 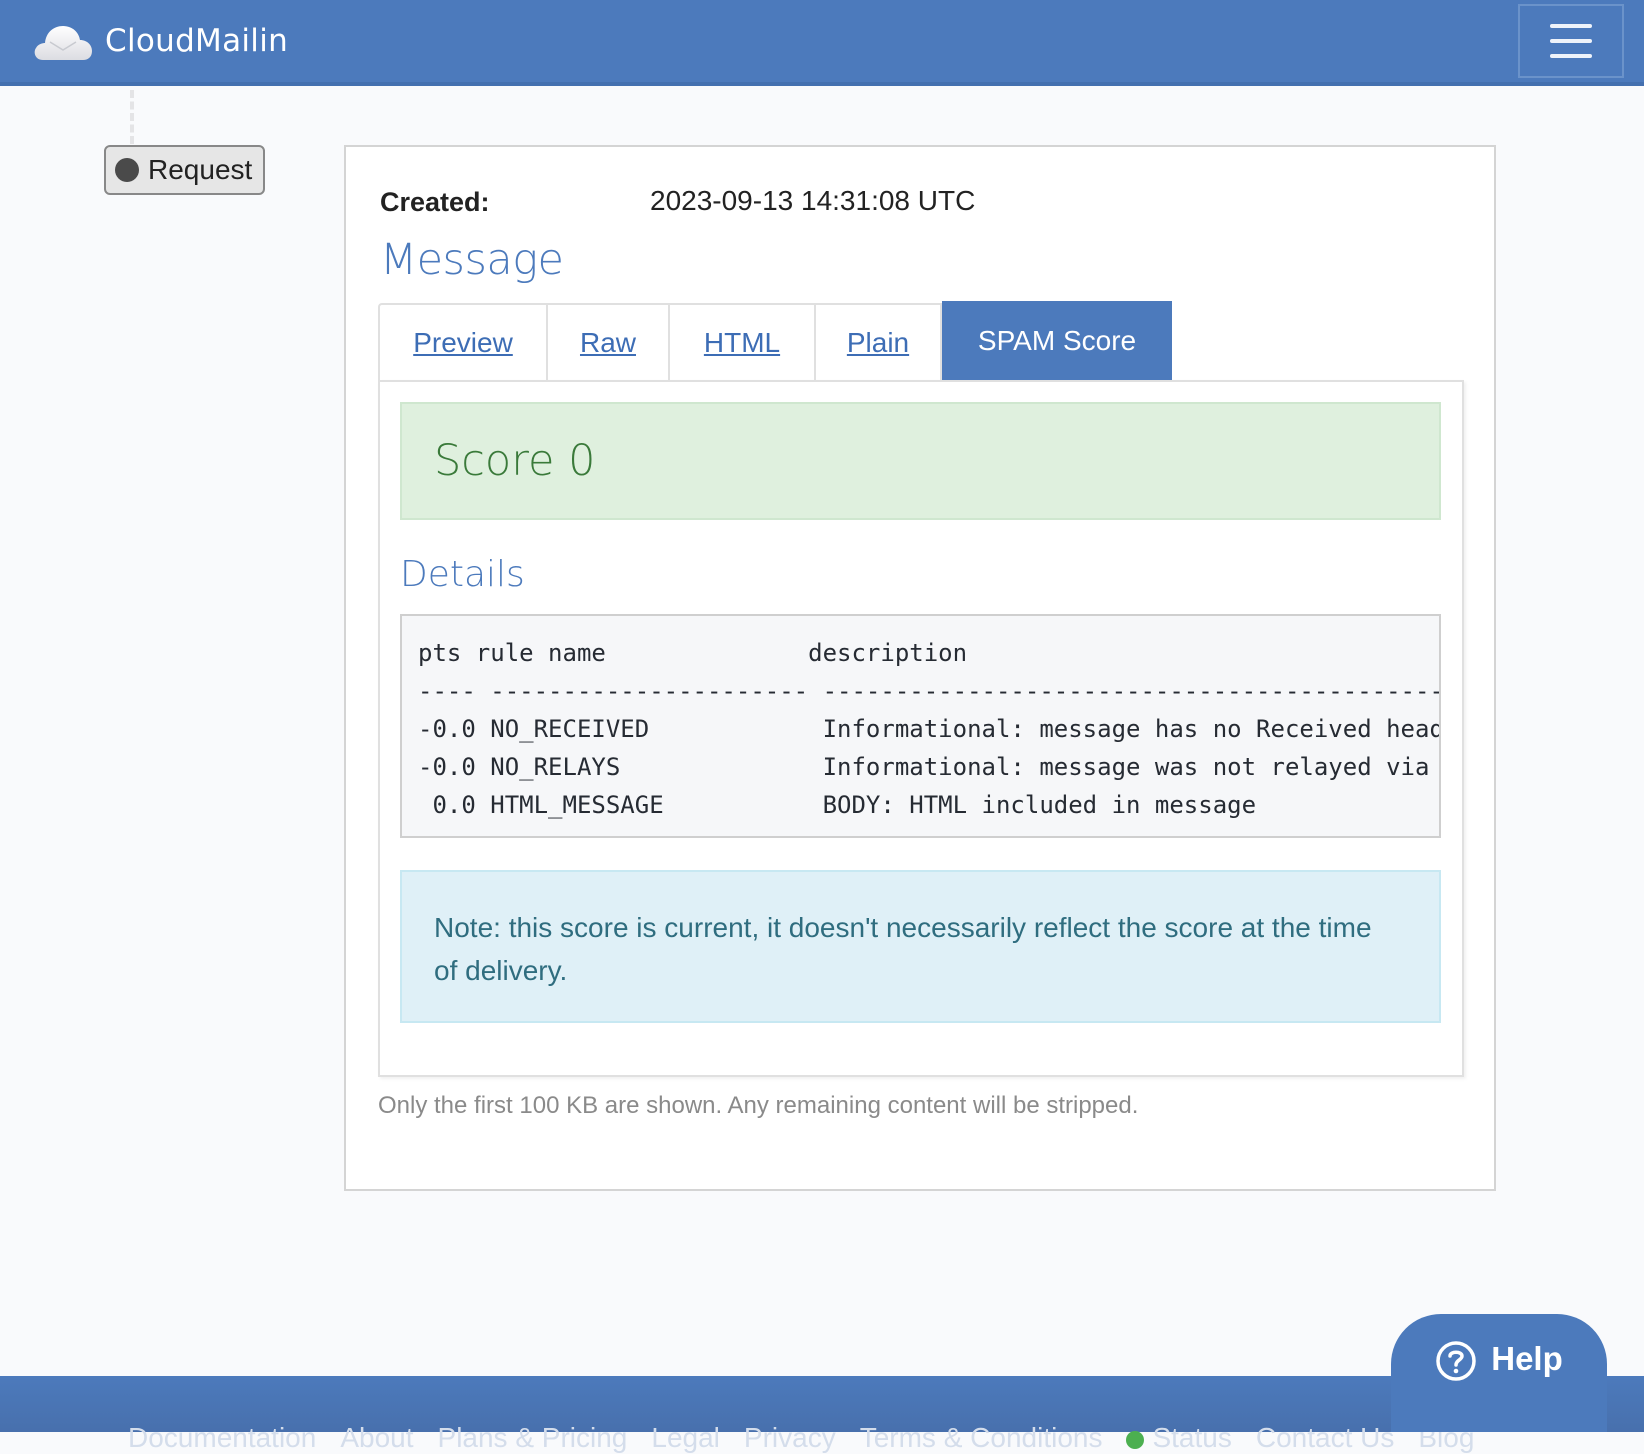 What do you see at coordinates (462, 342) in the screenshot?
I see `tab-preview: Preview` at bounding box center [462, 342].